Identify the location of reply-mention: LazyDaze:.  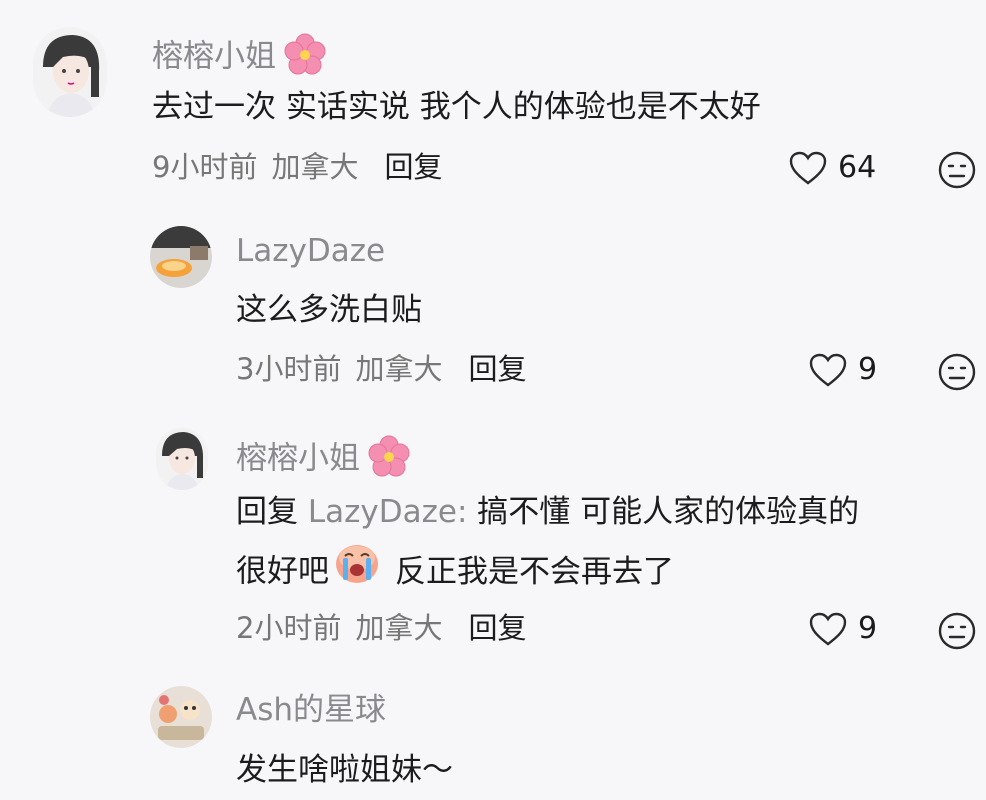
(388, 512).